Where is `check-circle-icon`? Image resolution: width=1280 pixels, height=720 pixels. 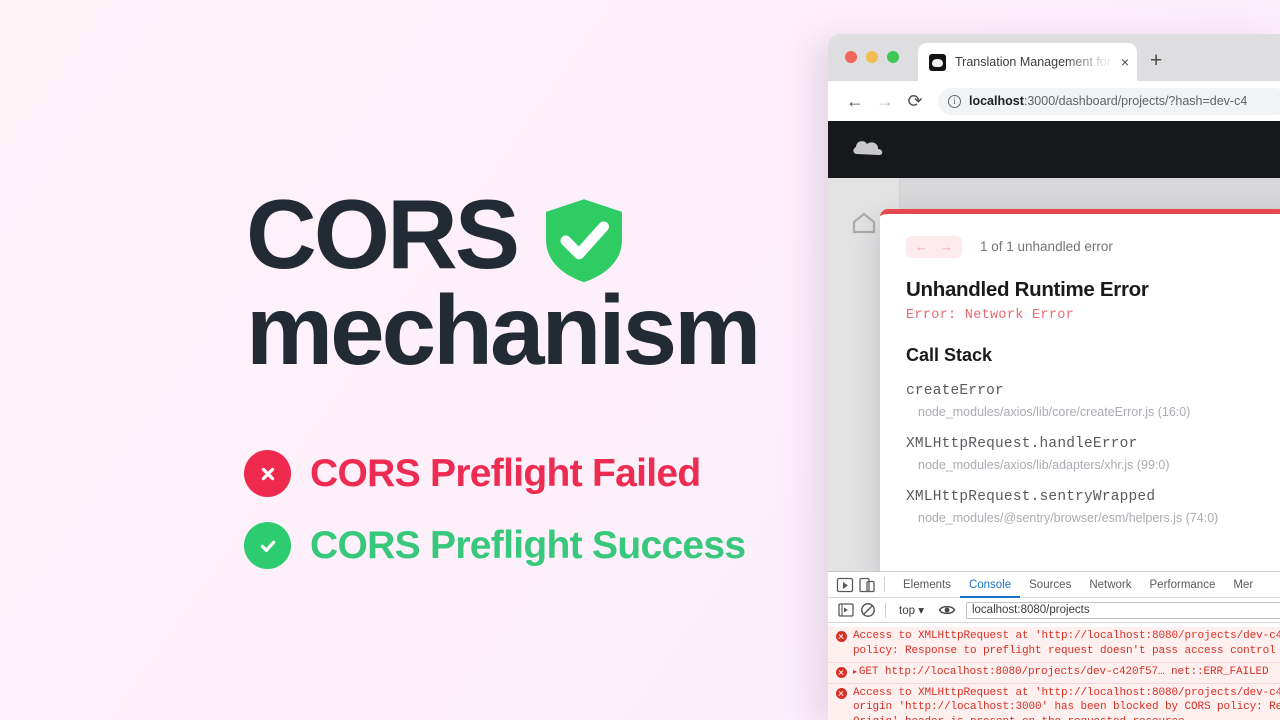
check-circle-icon is located at coordinates (267, 545).